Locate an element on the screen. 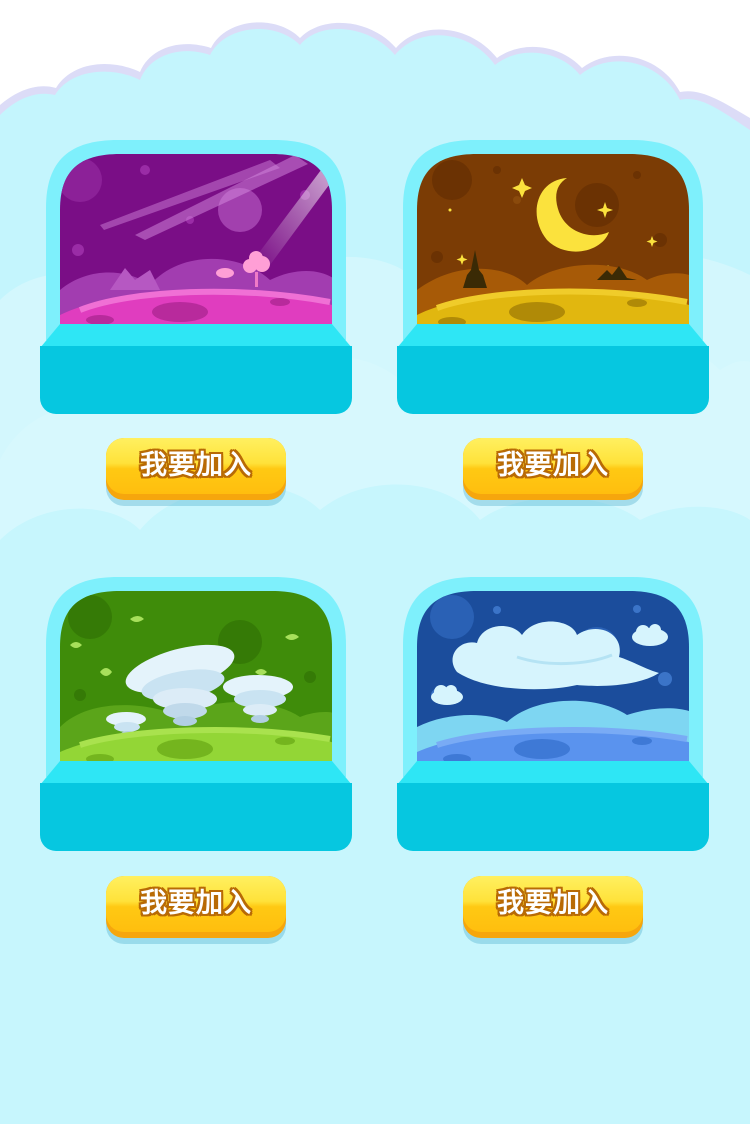 The height and width of the screenshot is (1124, 750). room-card-green-tornado is located at coordinates (196, 717).